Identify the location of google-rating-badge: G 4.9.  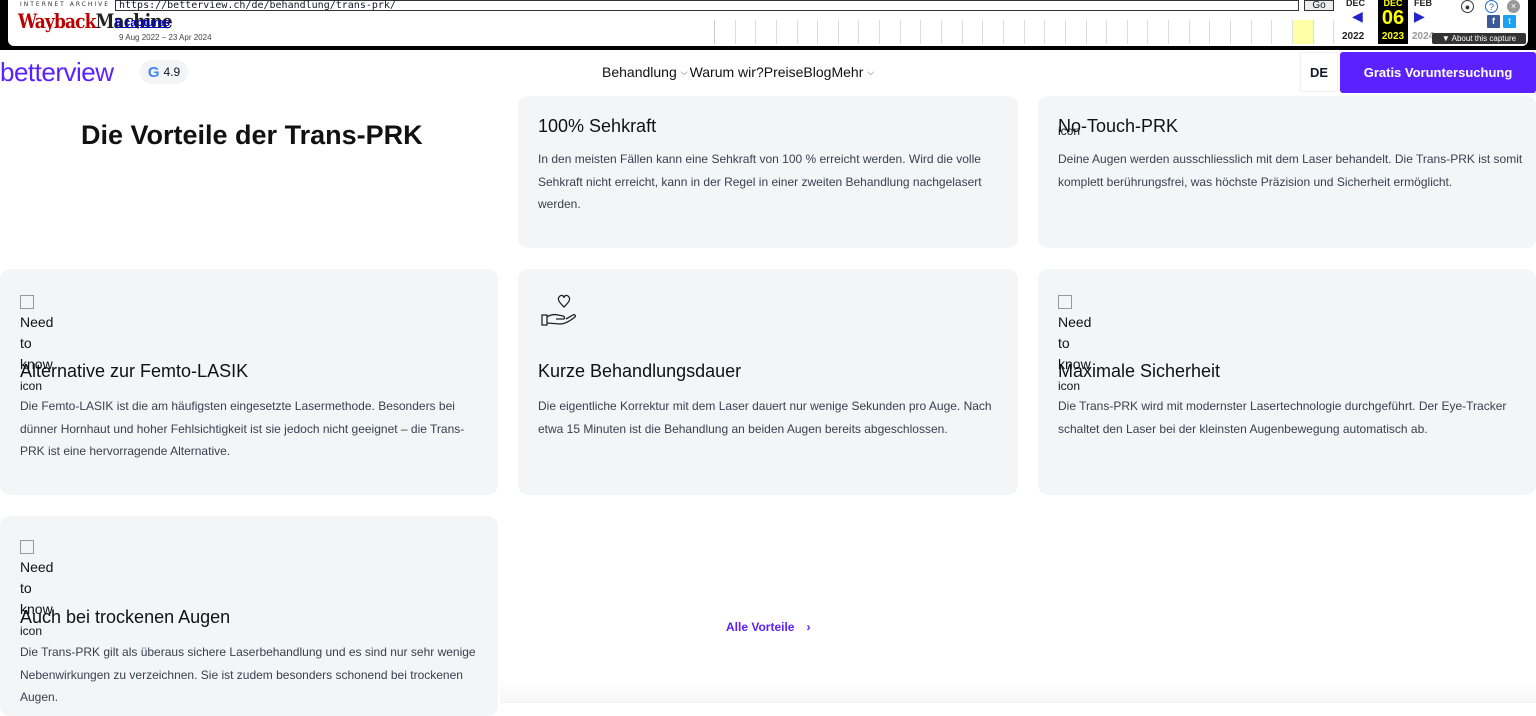
(164, 72).